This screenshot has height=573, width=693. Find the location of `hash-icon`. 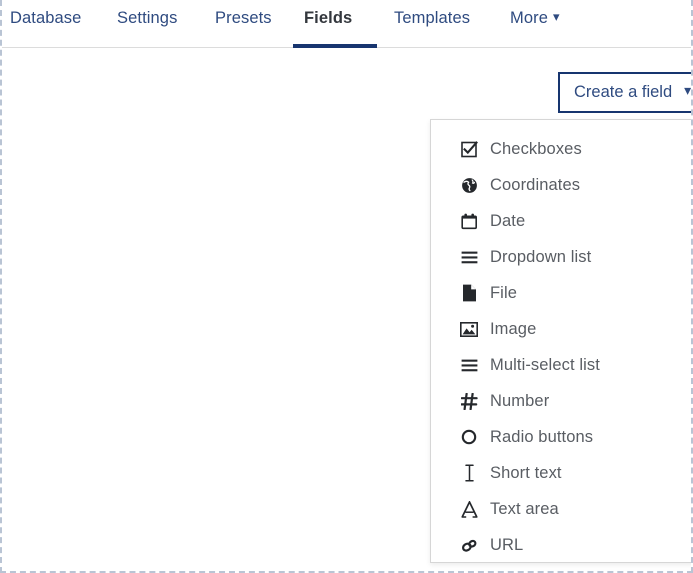

hash-icon is located at coordinates (469, 401).